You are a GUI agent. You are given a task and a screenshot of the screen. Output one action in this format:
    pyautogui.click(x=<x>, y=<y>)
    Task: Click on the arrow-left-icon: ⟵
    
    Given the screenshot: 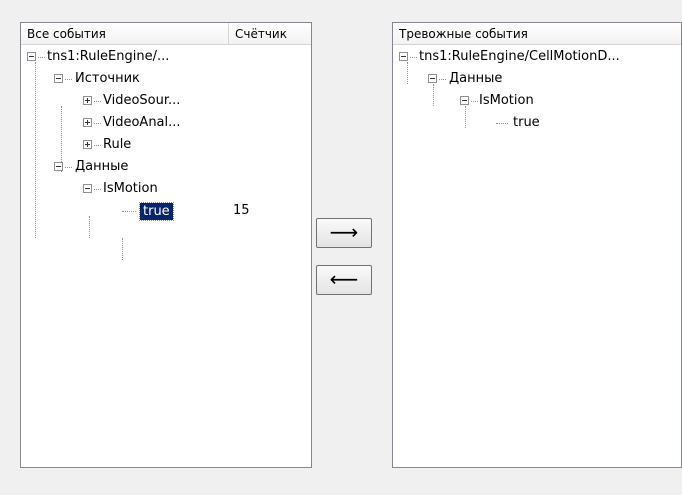 What is the action you would take?
    pyautogui.click(x=344, y=279)
    